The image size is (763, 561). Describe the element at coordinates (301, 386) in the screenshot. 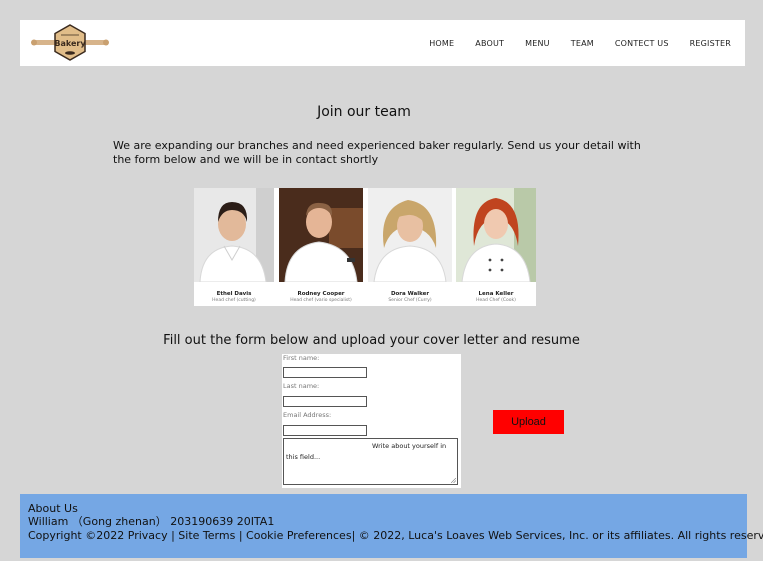

I see `last-name-label: Last name:` at that location.